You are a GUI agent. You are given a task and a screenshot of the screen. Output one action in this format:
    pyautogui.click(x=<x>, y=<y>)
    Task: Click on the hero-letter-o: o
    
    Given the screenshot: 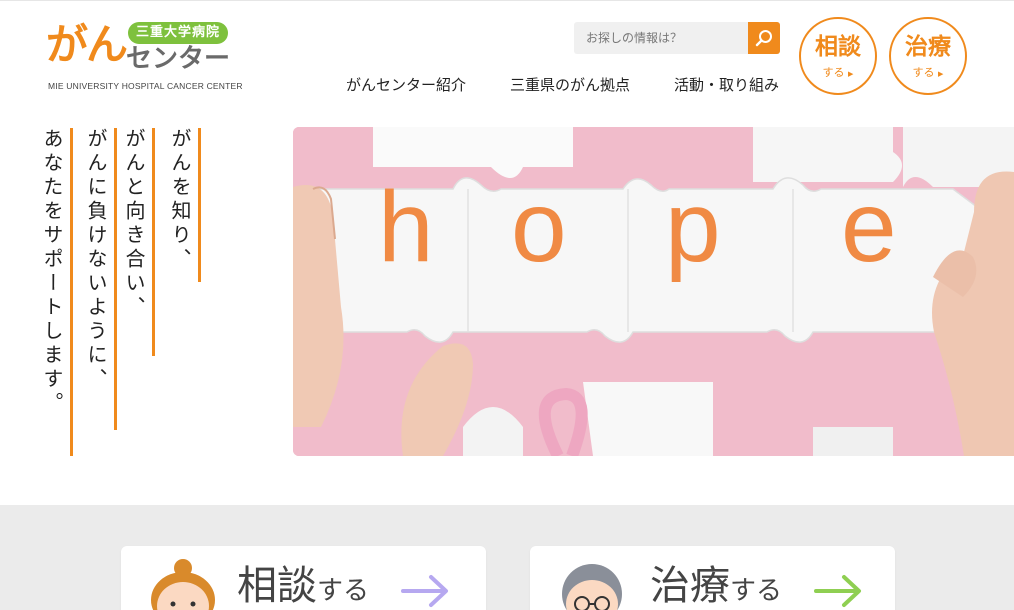 What is the action you would take?
    pyautogui.click(x=539, y=227)
    